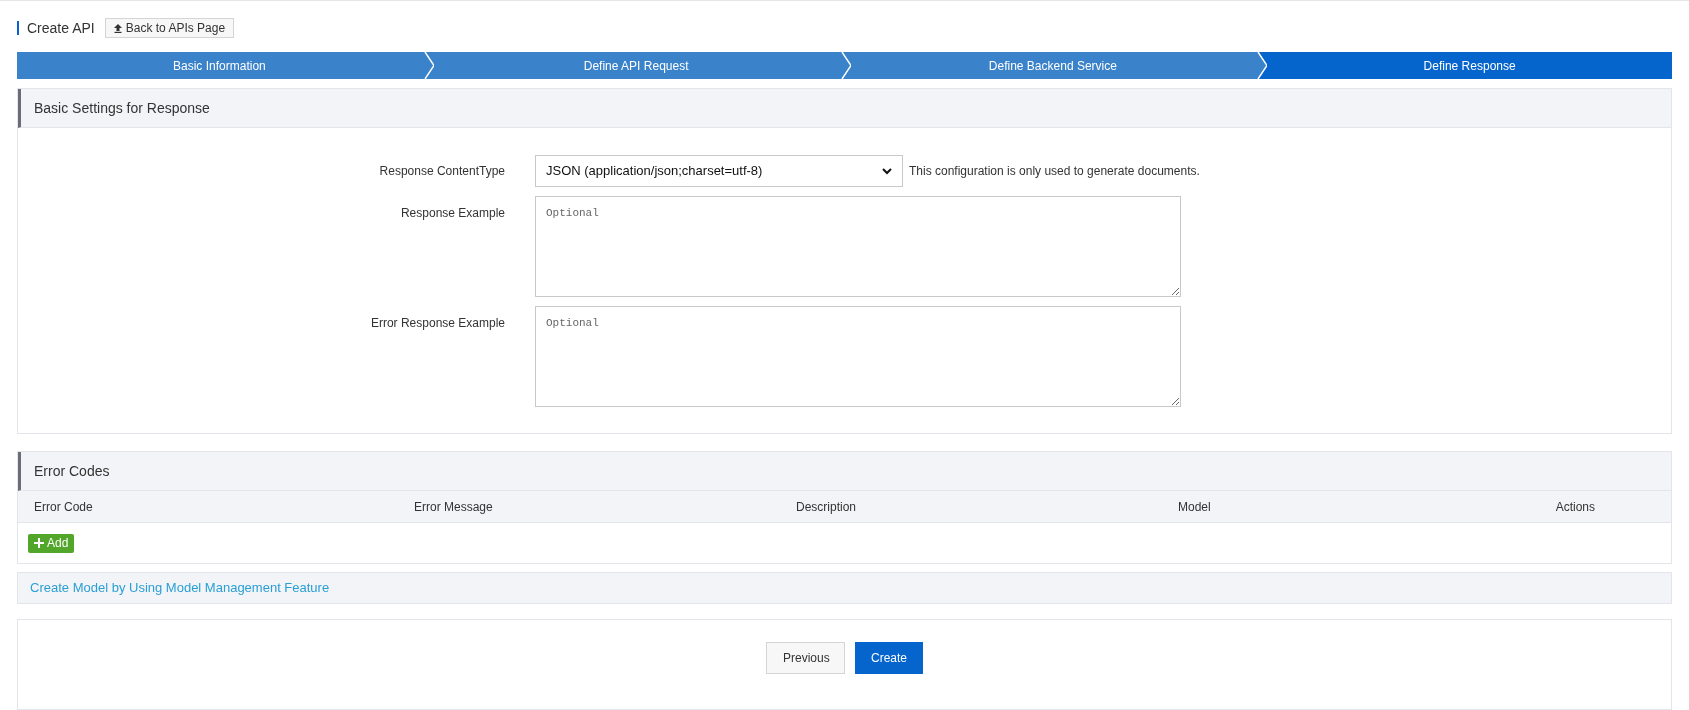  I want to click on chevron-down-icon, so click(887, 171).